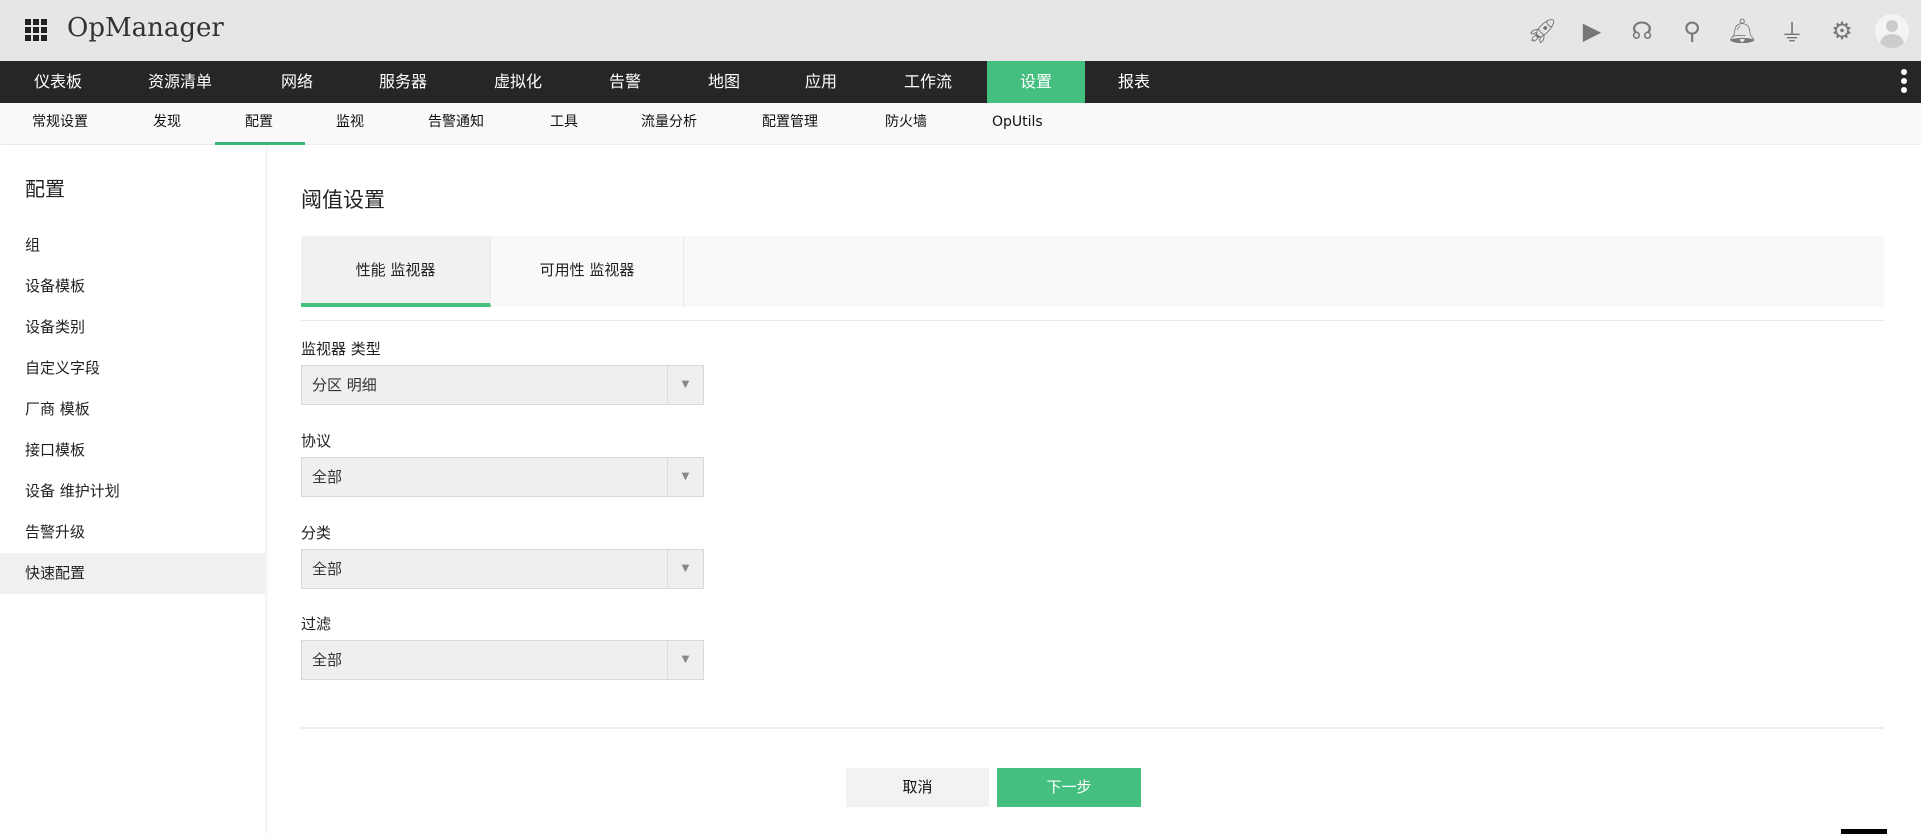 The image size is (1921, 834). I want to click on subnav-configuration: 配置, so click(259, 124).